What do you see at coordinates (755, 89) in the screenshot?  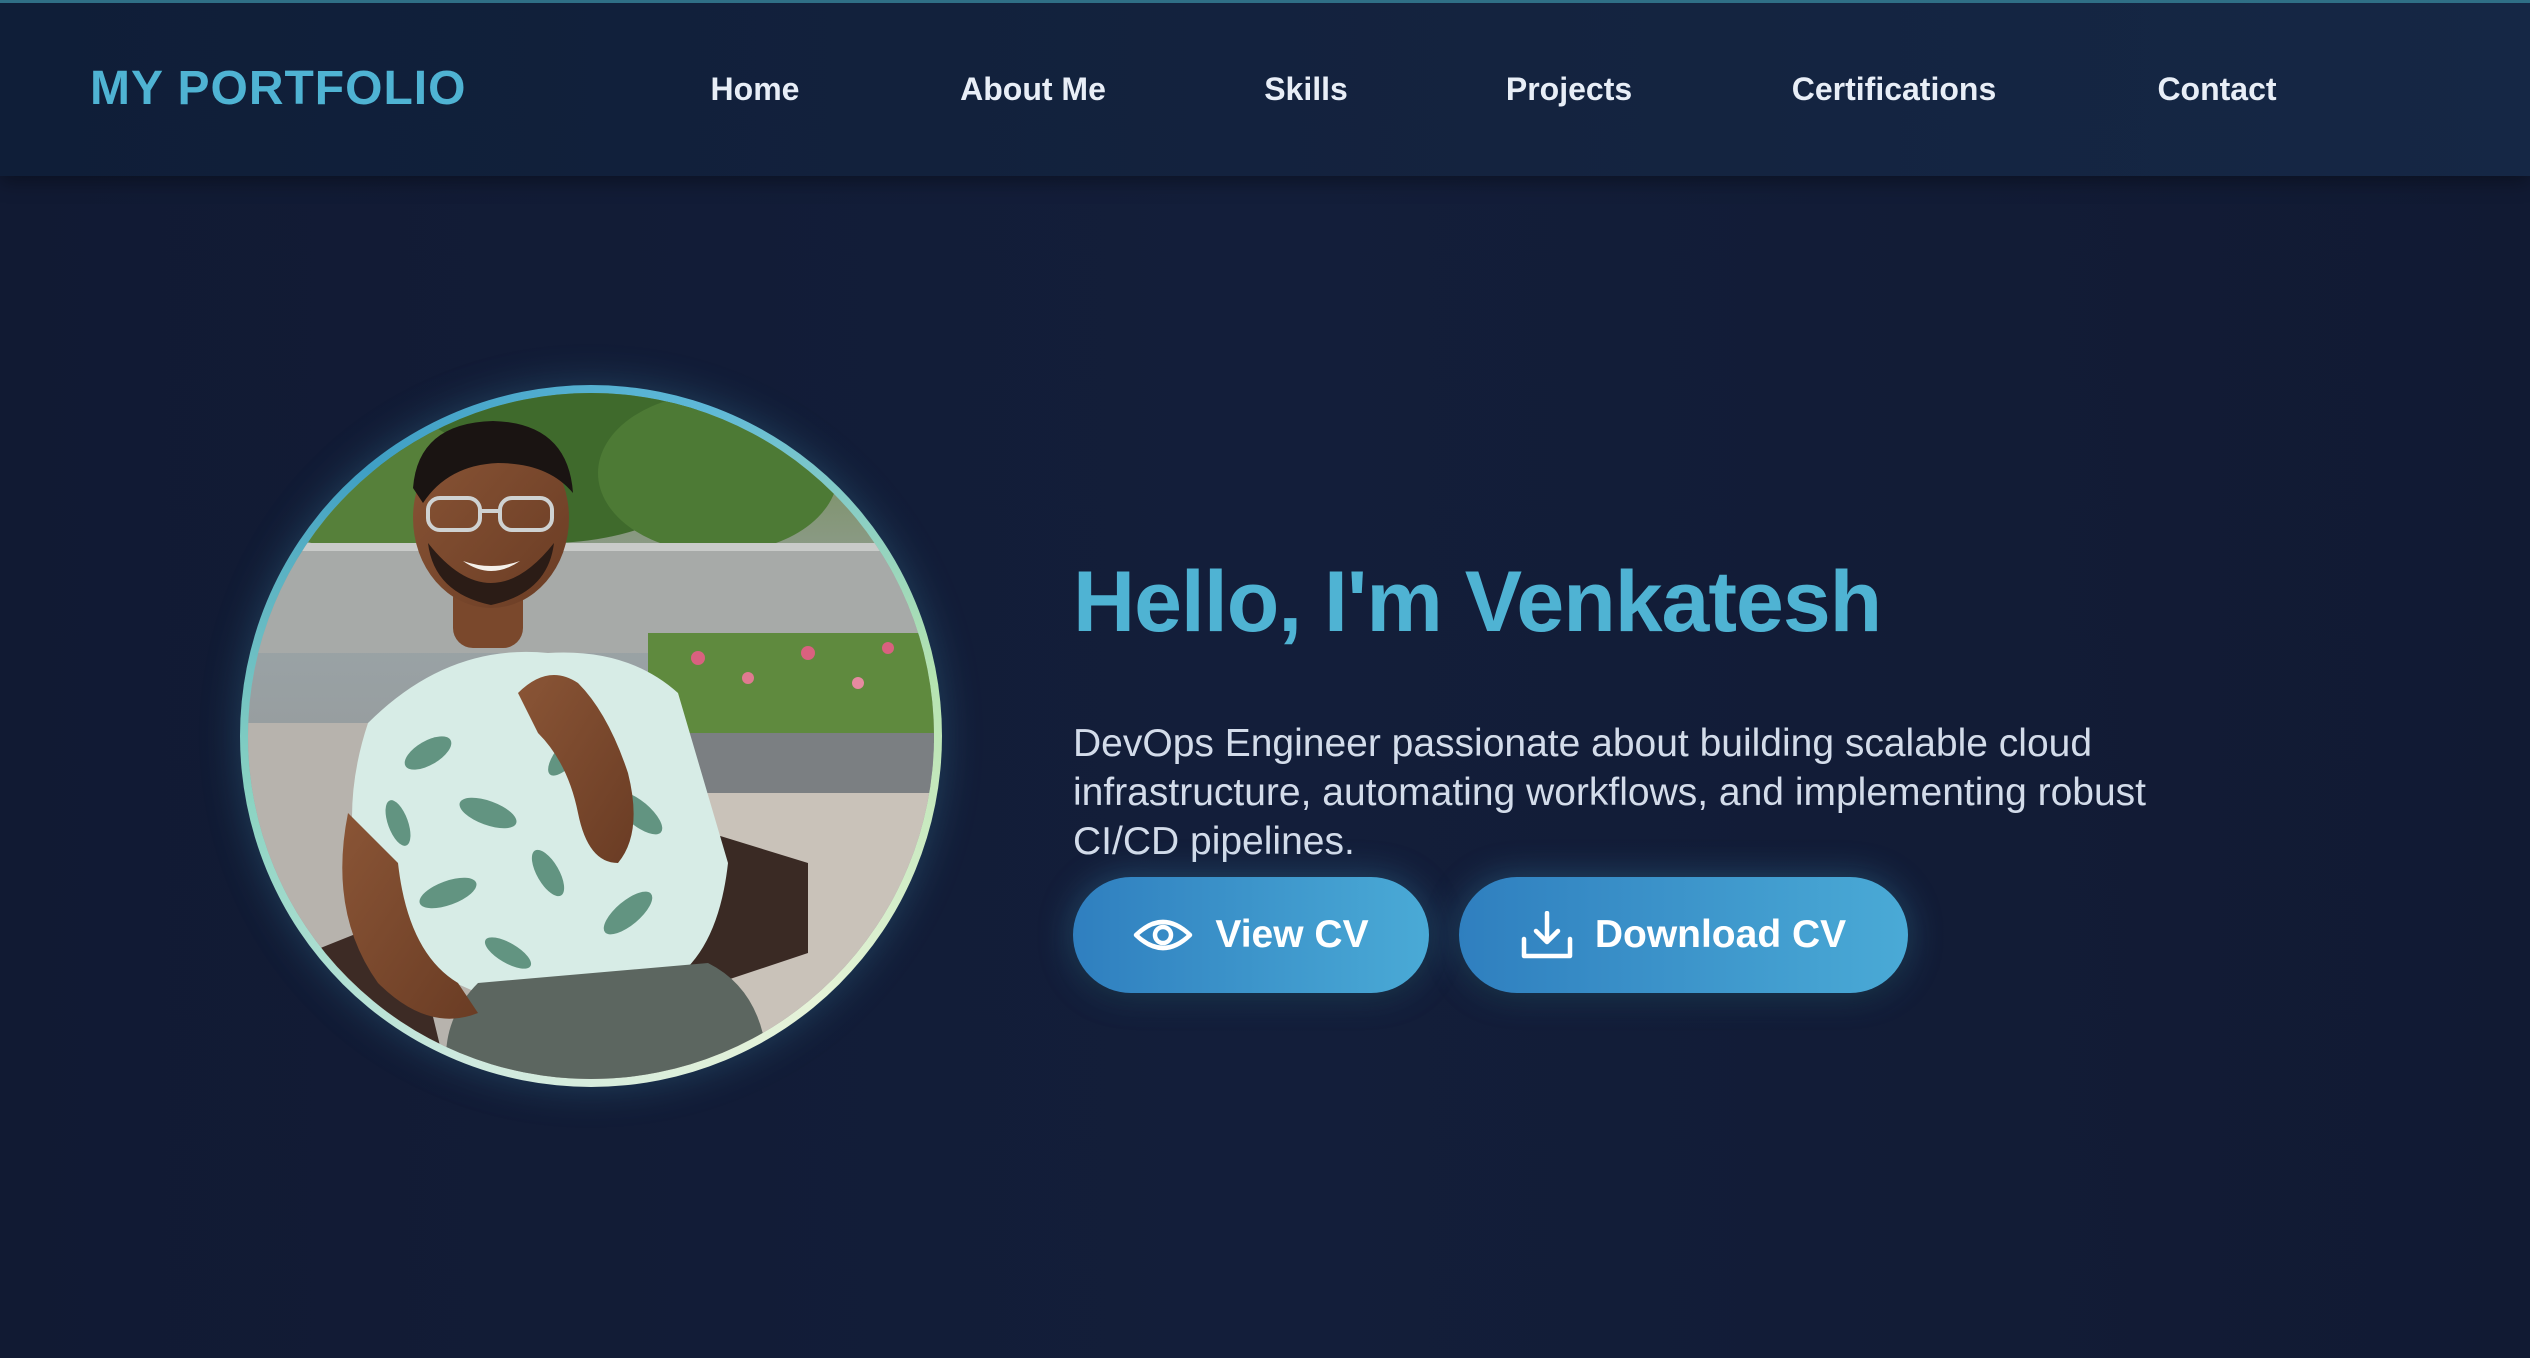 I see `nav-item-home: Home` at bounding box center [755, 89].